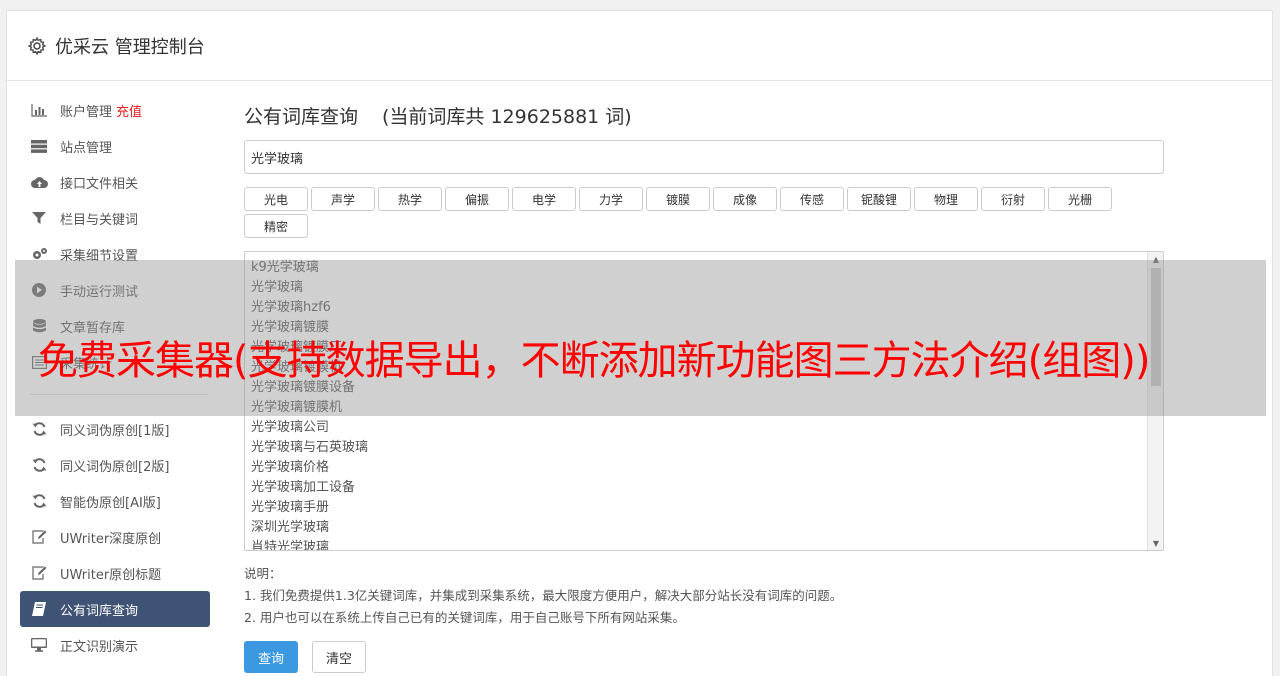  Describe the element at coordinates (707, 448) in the screenshot. I see `list-item: 光学玻璃与石英玻璃` at that location.